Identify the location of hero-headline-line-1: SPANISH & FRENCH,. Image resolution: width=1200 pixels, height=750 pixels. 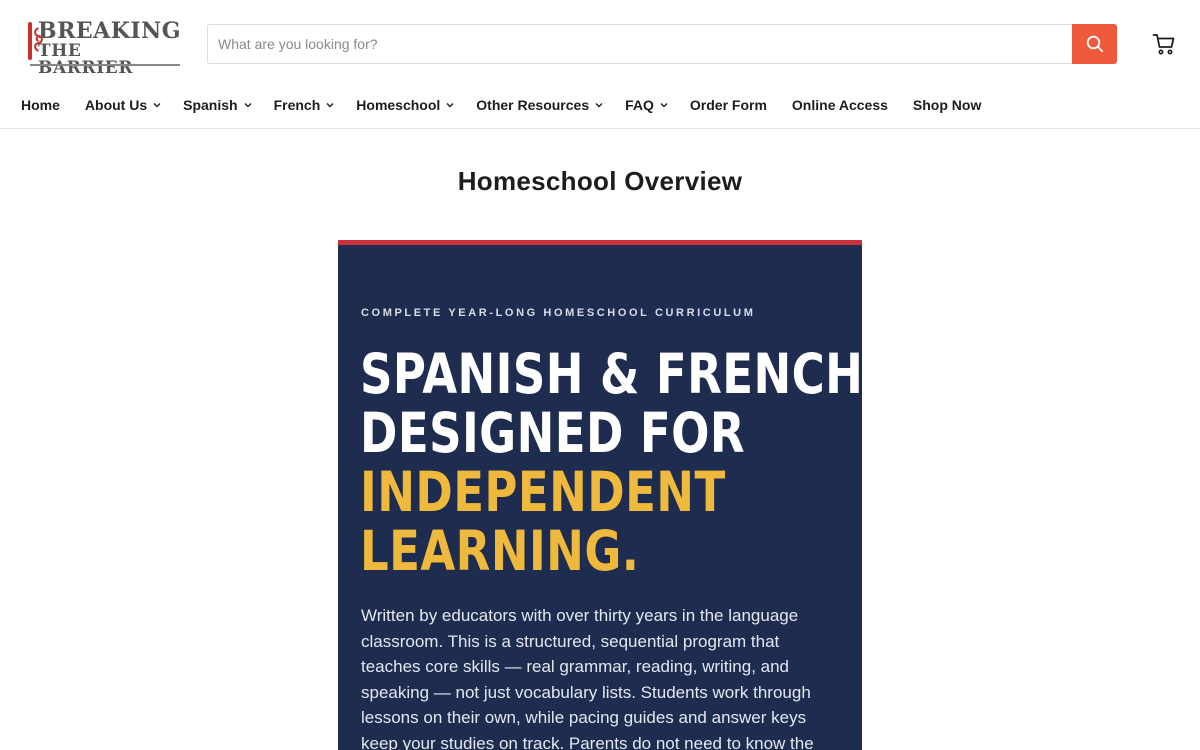
(611, 374).